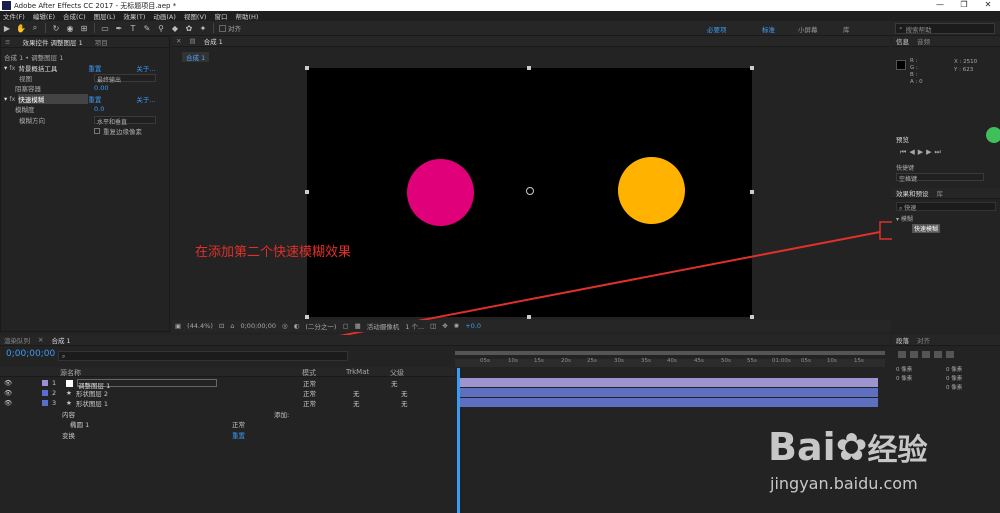 The image size is (1000, 513). Describe the element at coordinates (358, 326) in the screenshot. I see `grid-icon: ▦` at that location.